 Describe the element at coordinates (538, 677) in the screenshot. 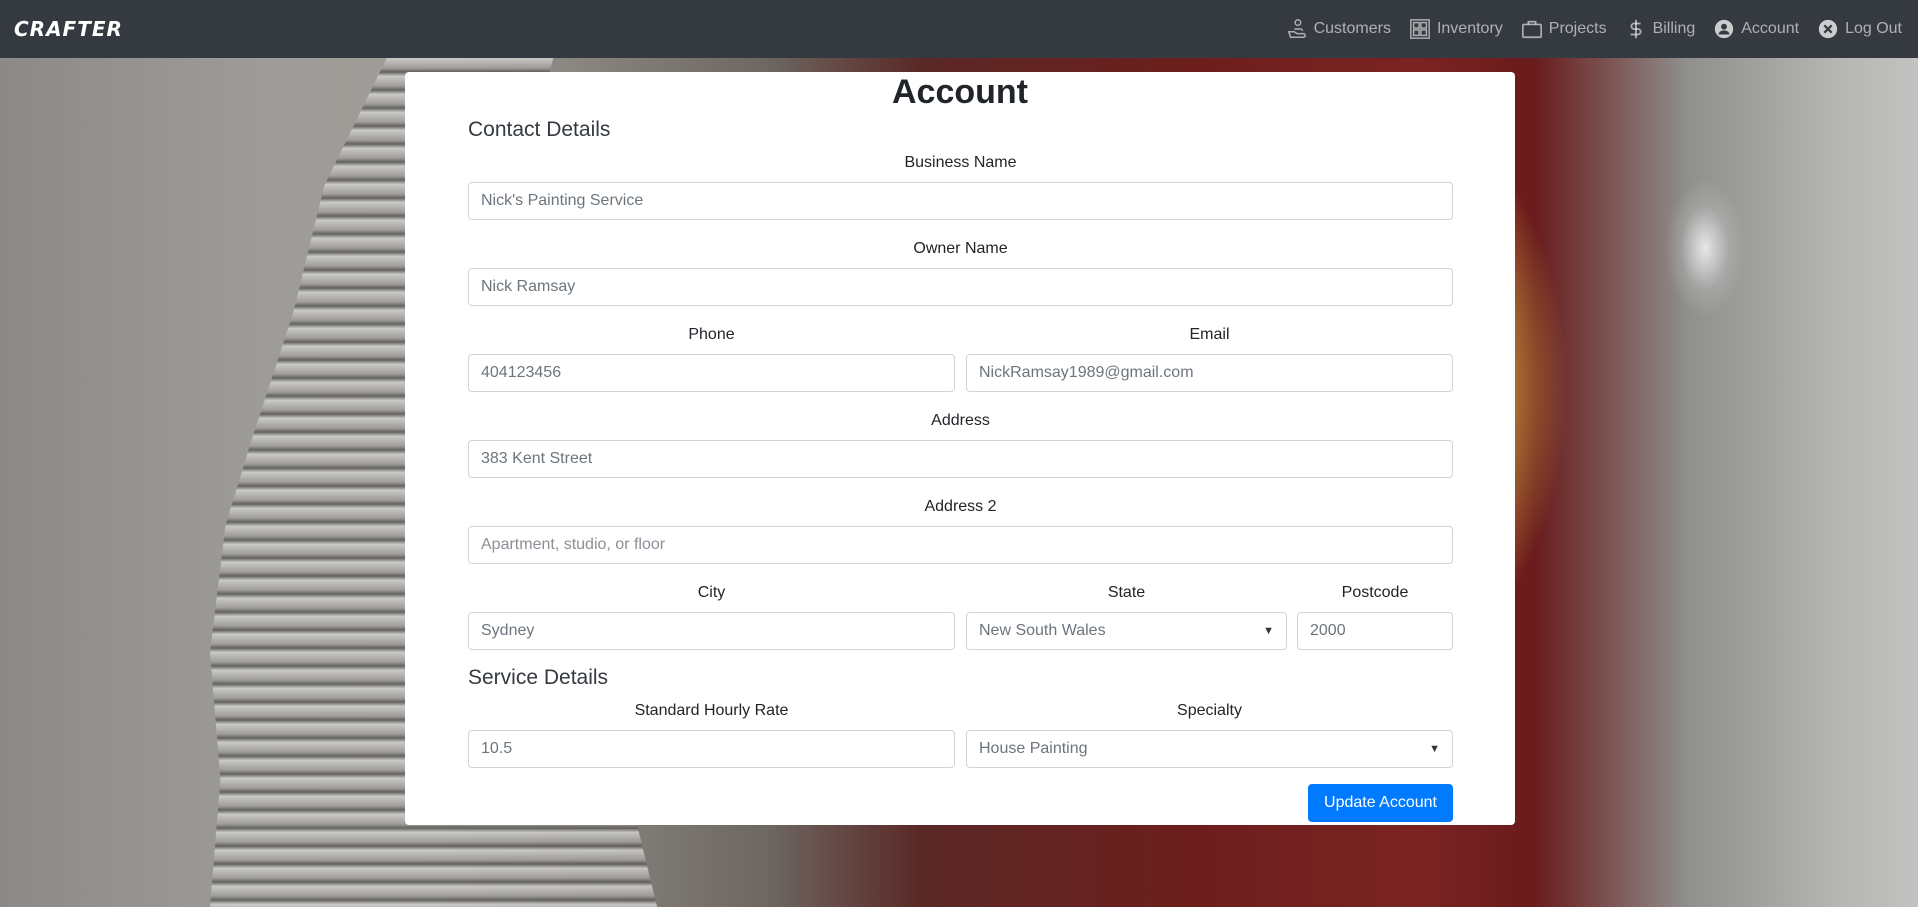

I see `service-details-heading: Service Details` at that location.